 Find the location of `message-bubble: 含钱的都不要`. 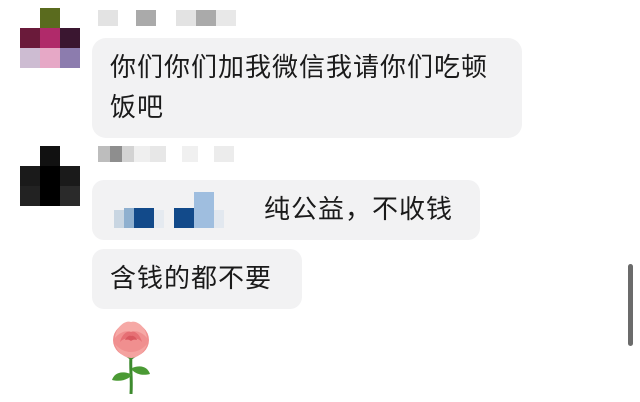

message-bubble: 含钱的都不要 is located at coordinates (197, 279).